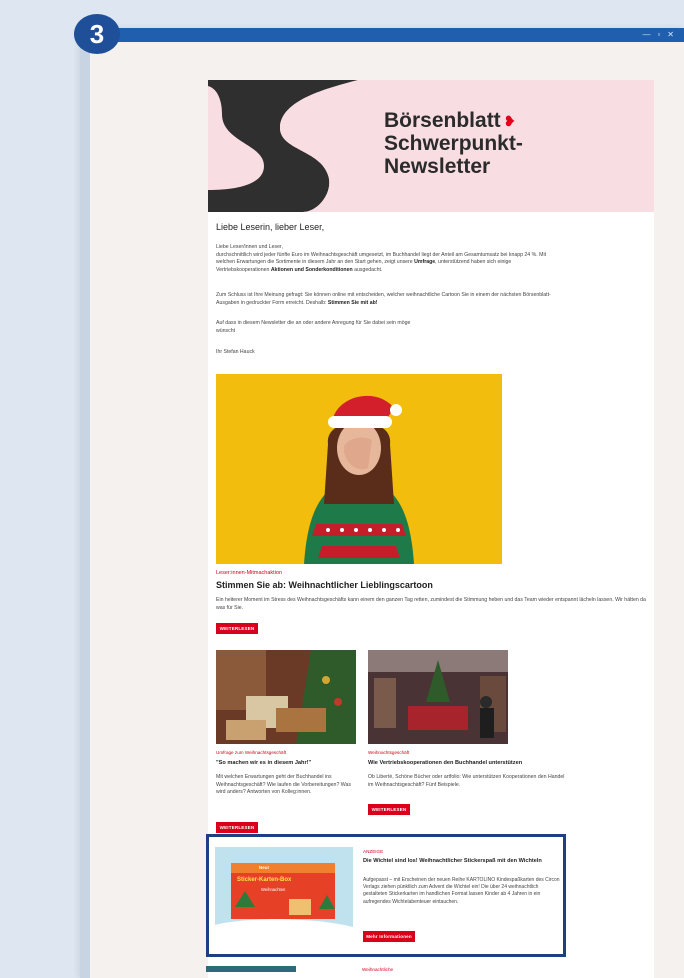 This screenshot has height=978, width=684. Describe the element at coordinates (389, 809) in the screenshot. I see `right-article-read-more-button: WEITERLESEN` at that location.